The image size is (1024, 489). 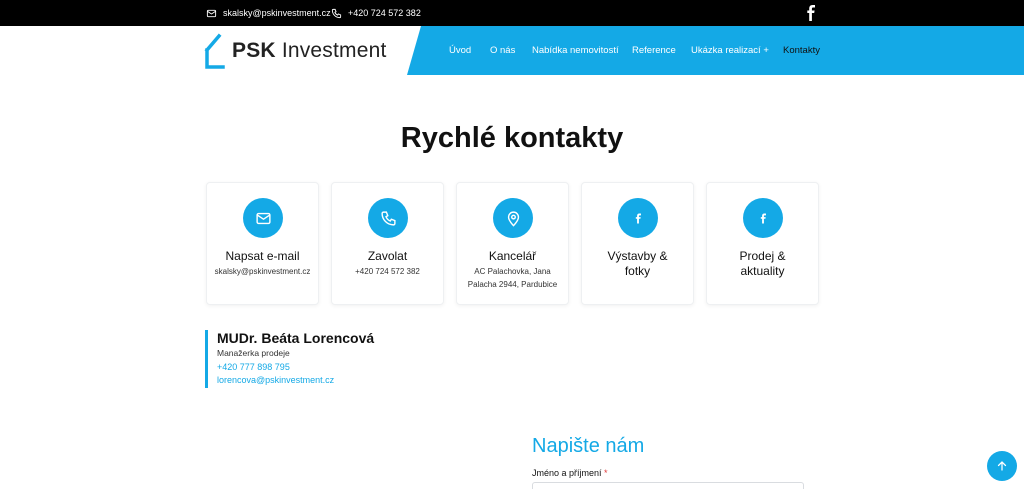 What do you see at coordinates (277, 13) in the screenshot?
I see `topbar-email-text: skalsky@pskinvestment.cz` at bounding box center [277, 13].